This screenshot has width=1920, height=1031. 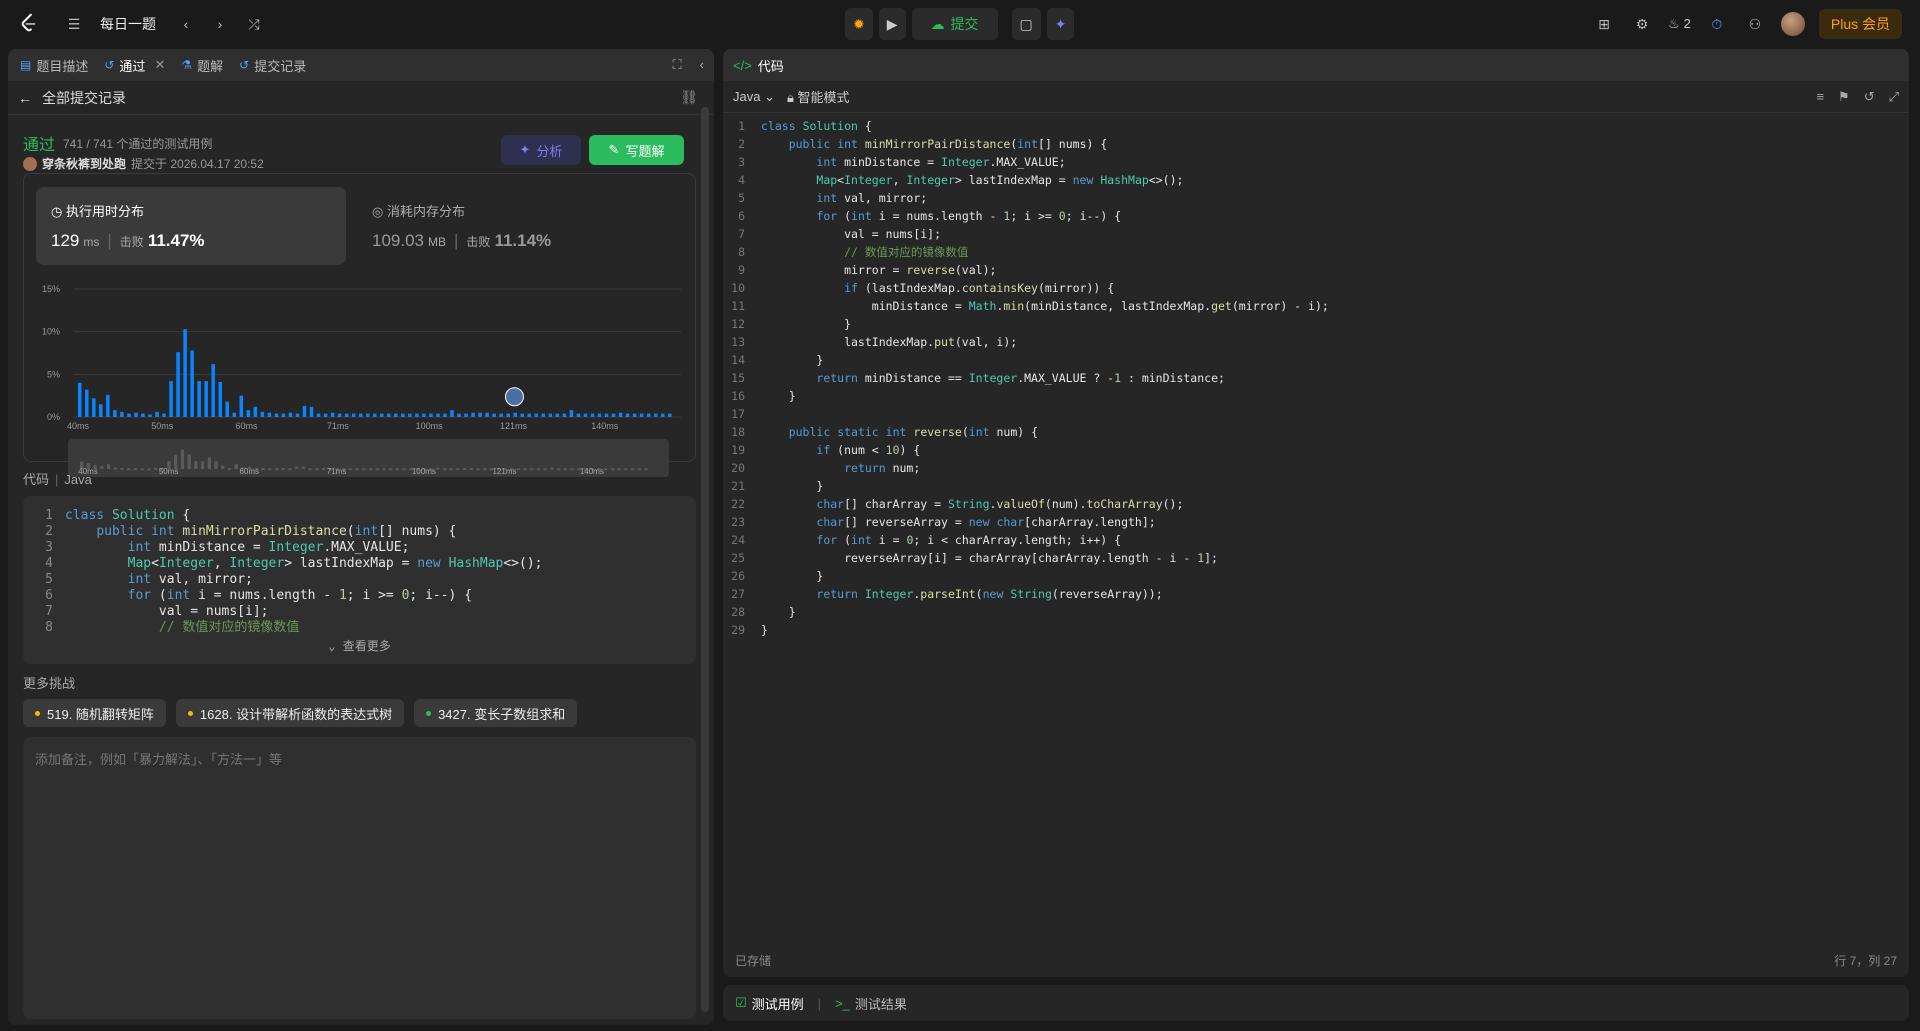 I want to click on tab-code: 代码, so click(x=771, y=65).